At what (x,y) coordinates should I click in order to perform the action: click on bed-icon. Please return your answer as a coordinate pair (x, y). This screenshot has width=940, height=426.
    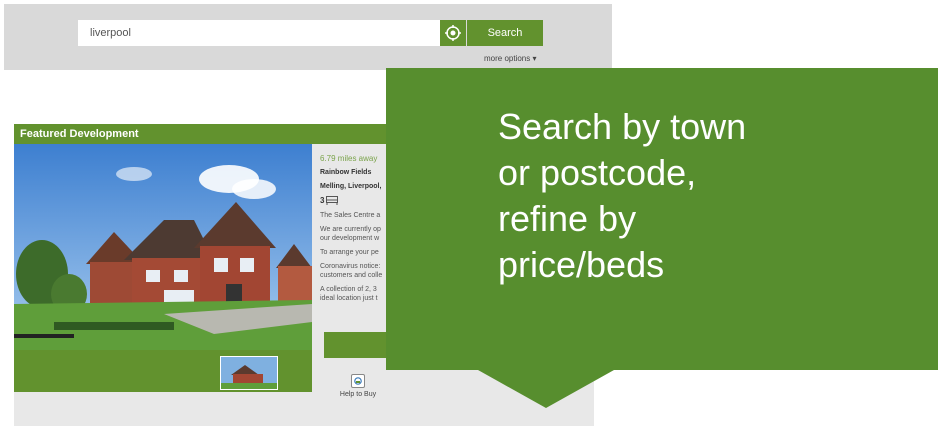
    Looking at the image, I should click on (332, 200).